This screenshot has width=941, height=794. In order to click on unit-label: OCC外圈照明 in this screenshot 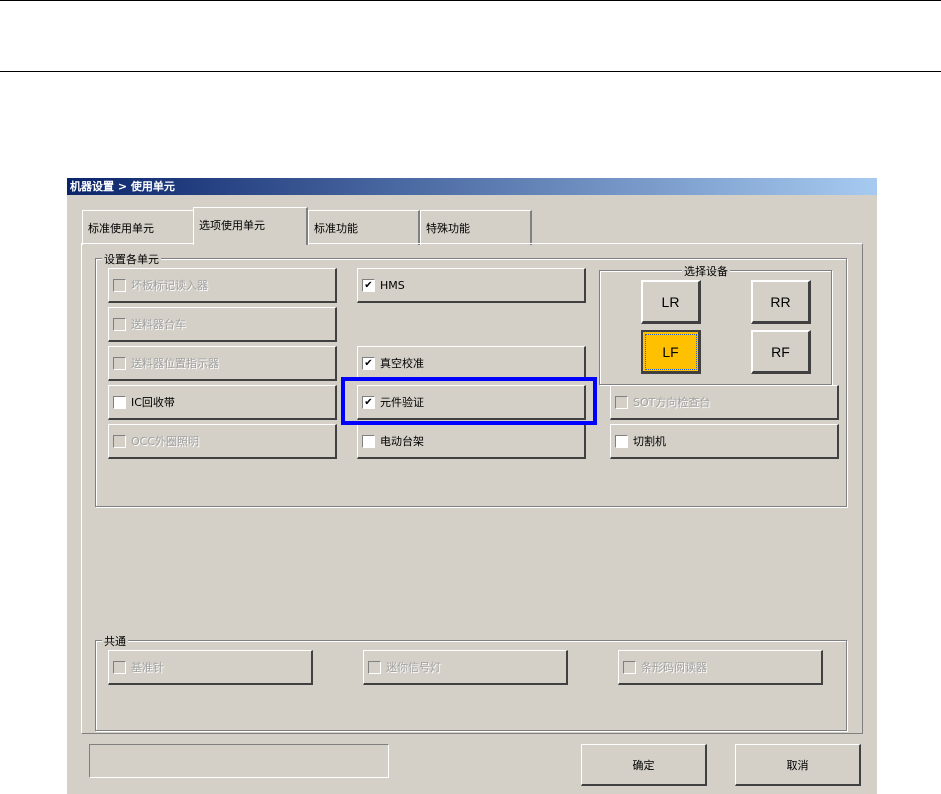, I will do `click(165, 441)`.